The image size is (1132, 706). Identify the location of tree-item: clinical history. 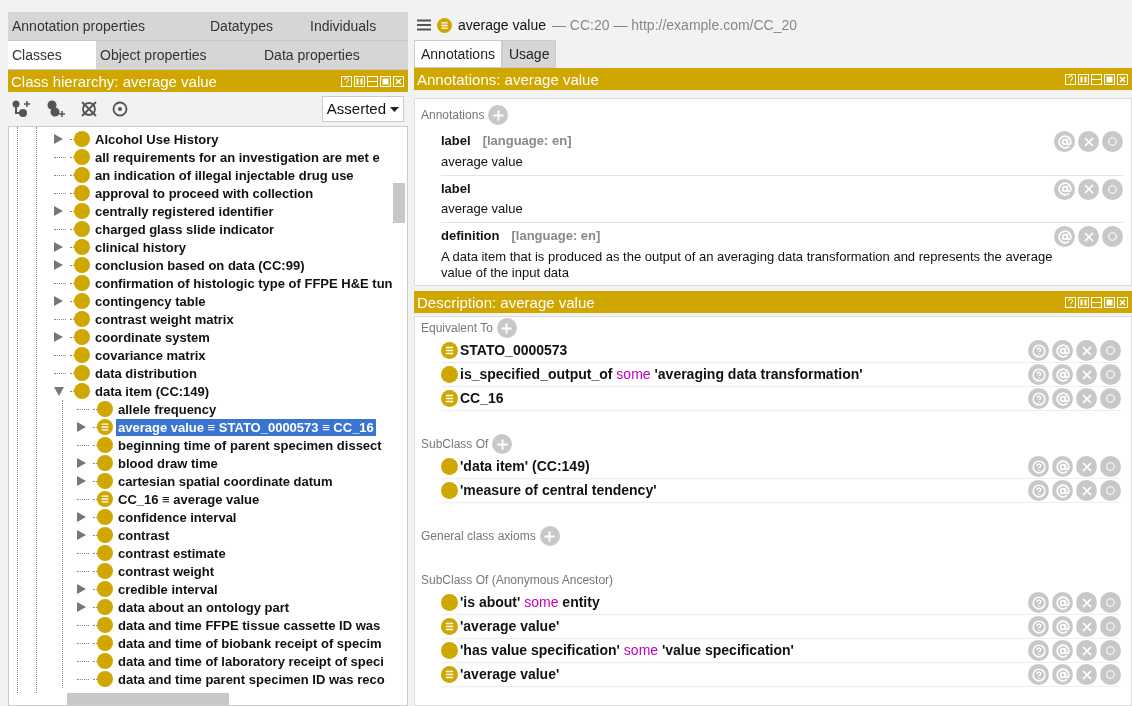
(141, 247).